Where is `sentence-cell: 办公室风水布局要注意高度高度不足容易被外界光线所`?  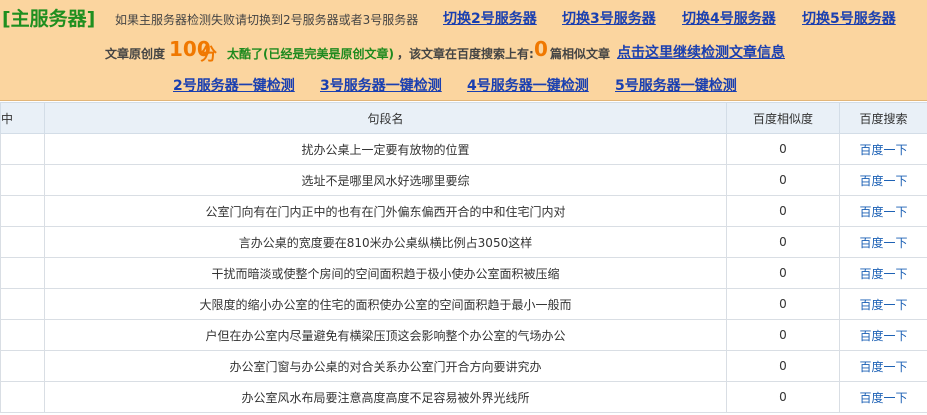
sentence-cell: 办公室风水布局要注意高度高度不足容易被外界光线所 is located at coordinates (385, 397).